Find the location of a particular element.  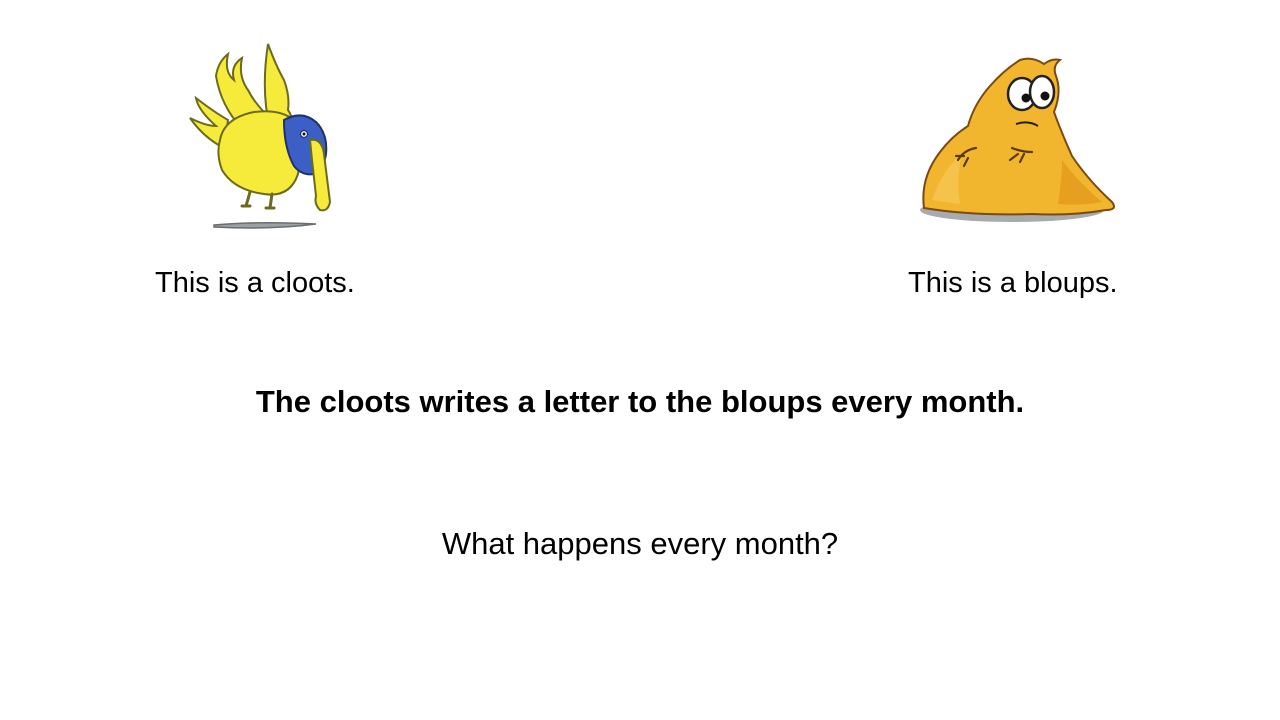

cloots-caption: This is a cloots. is located at coordinates (255, 283).